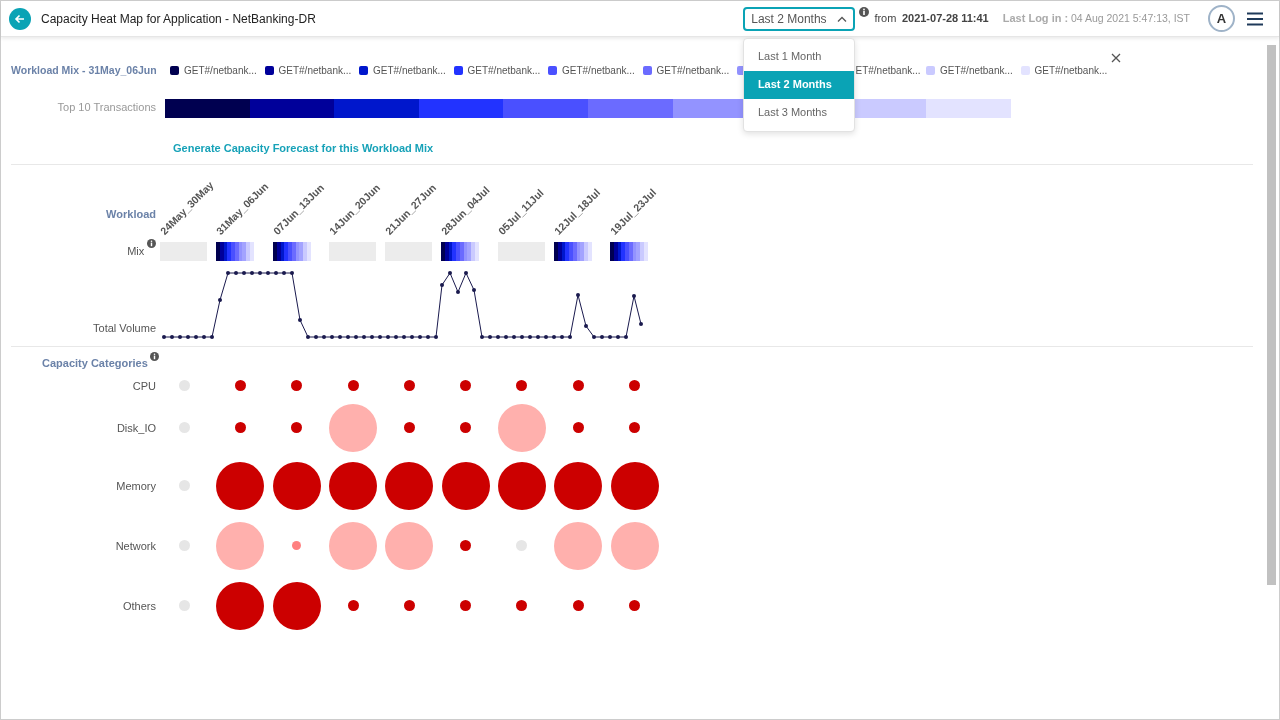 The height and width of the screenshot is (720, 1280). I want to click on workload-label: Workload, so click(130, 214).